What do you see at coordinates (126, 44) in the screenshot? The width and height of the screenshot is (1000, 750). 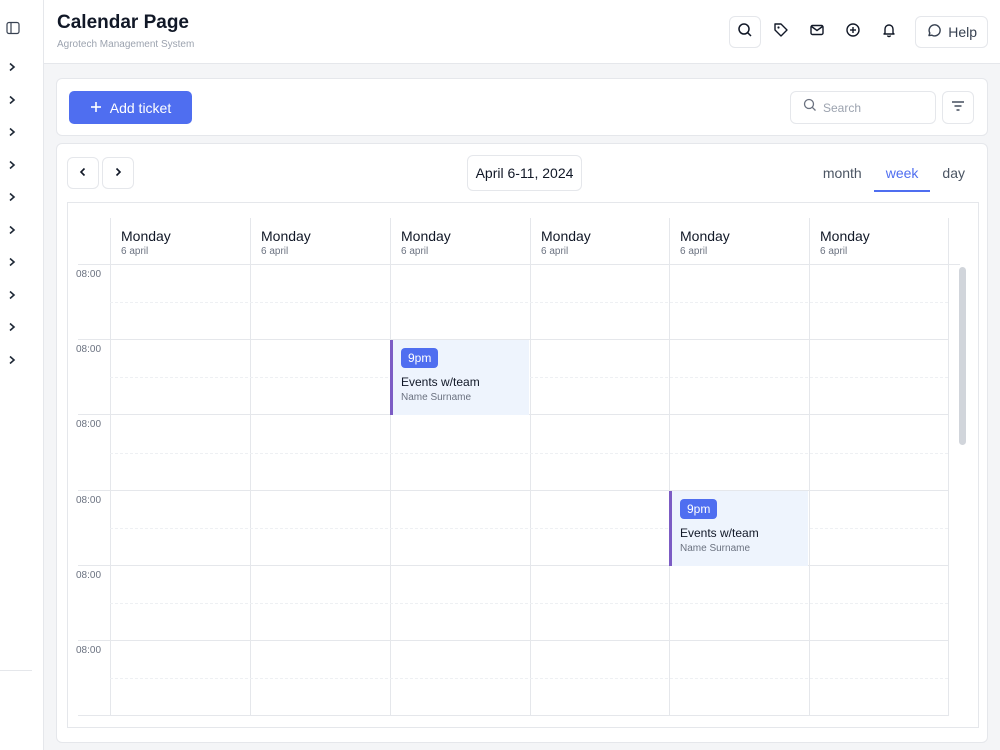 I see `page-subtitle: Agrotech Management System` at bounding box center [126, 44].